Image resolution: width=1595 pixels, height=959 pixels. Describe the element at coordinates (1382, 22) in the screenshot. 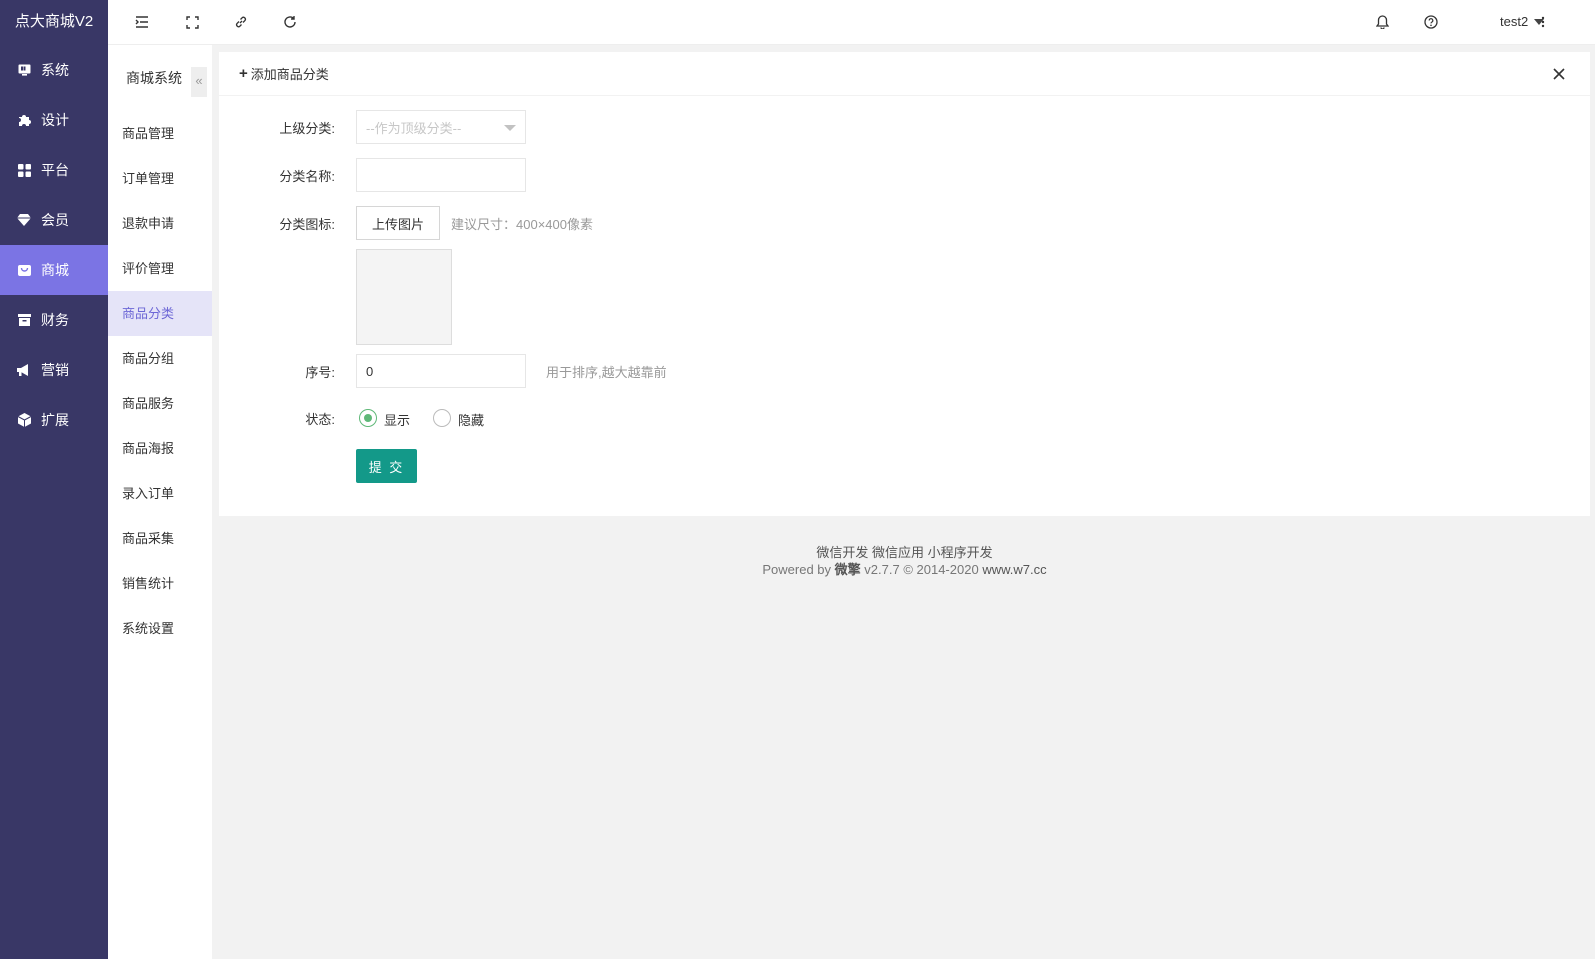

I see `bell-icon` at that location.